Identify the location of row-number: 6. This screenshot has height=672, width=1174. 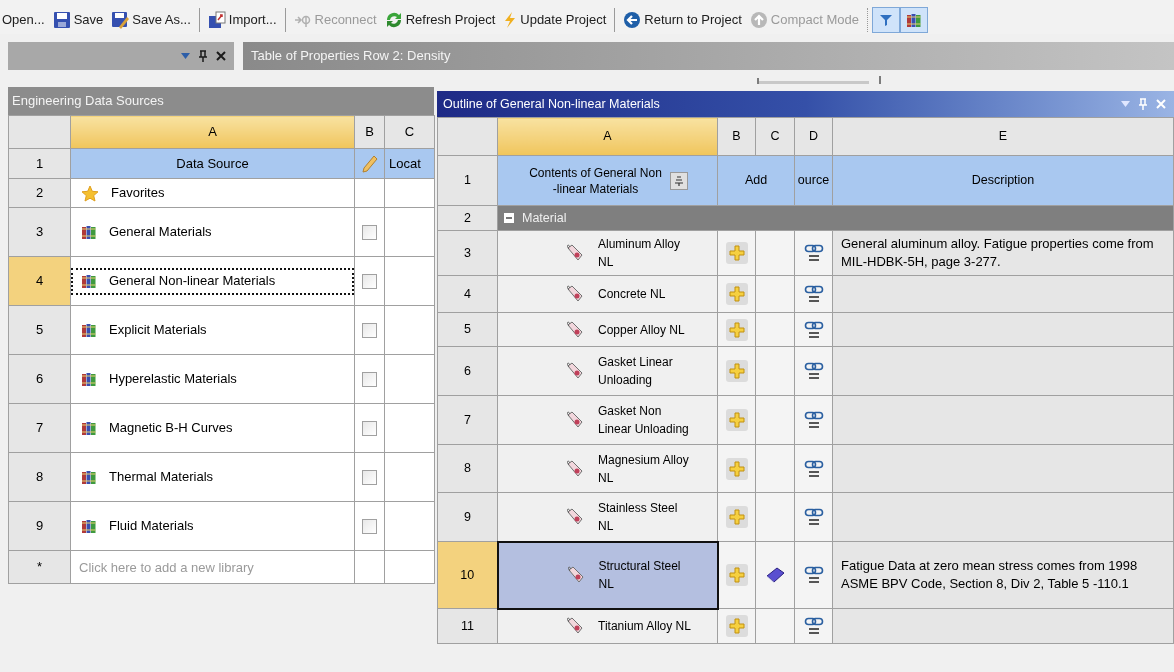
(39, 379).